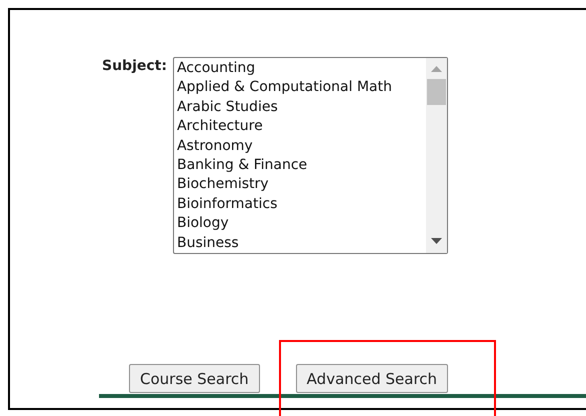  Describe the element at coordinates (299, 146) in the screenshot. I see `subject-option: Astronomy` at that location.